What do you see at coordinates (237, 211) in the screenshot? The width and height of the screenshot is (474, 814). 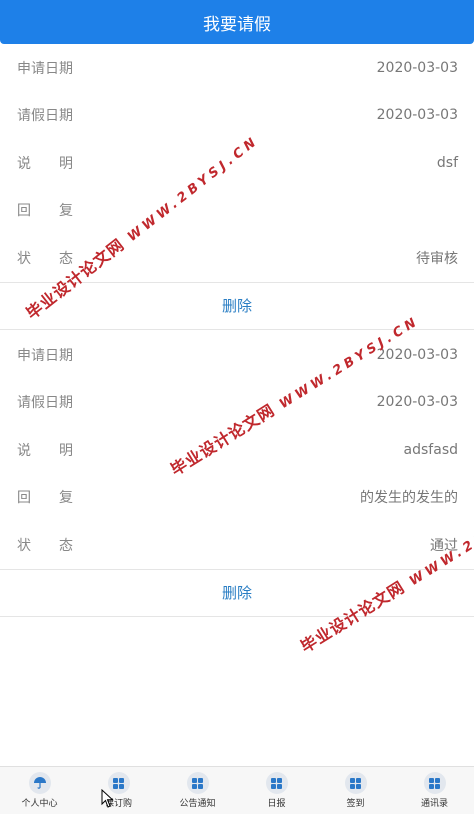 I see `field-reply: 回复` at bounding box center [237, 211].